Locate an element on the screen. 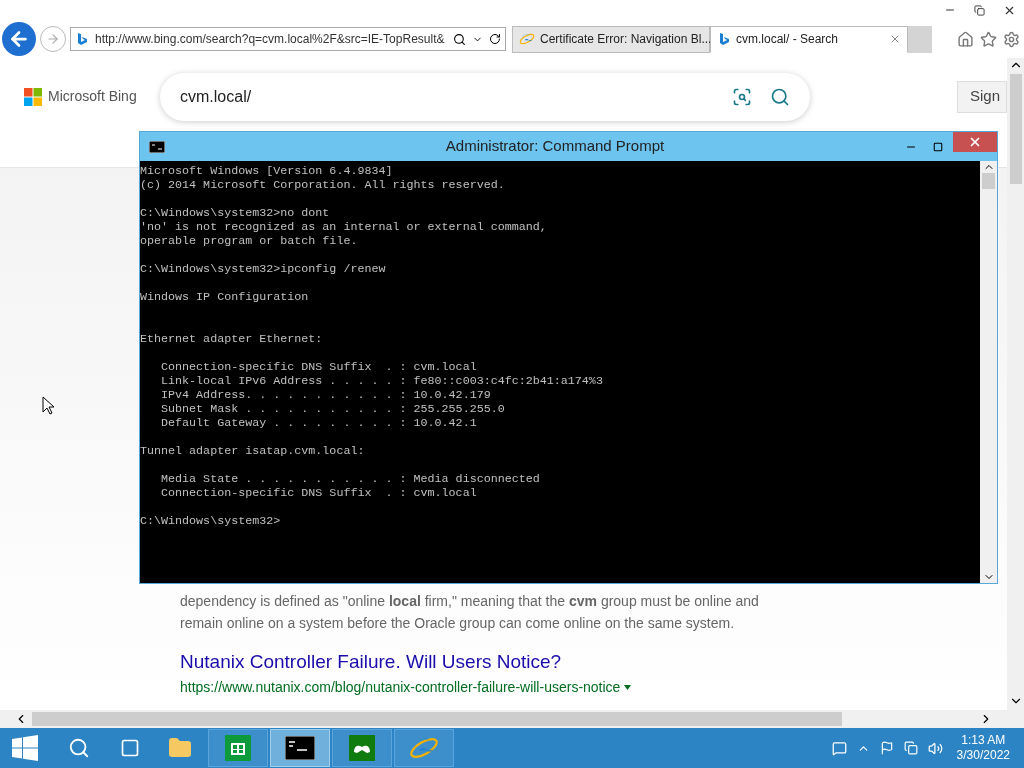 This screenshot has width=1024, height=768. visual-search-icon is located at coordinates (742, 96).